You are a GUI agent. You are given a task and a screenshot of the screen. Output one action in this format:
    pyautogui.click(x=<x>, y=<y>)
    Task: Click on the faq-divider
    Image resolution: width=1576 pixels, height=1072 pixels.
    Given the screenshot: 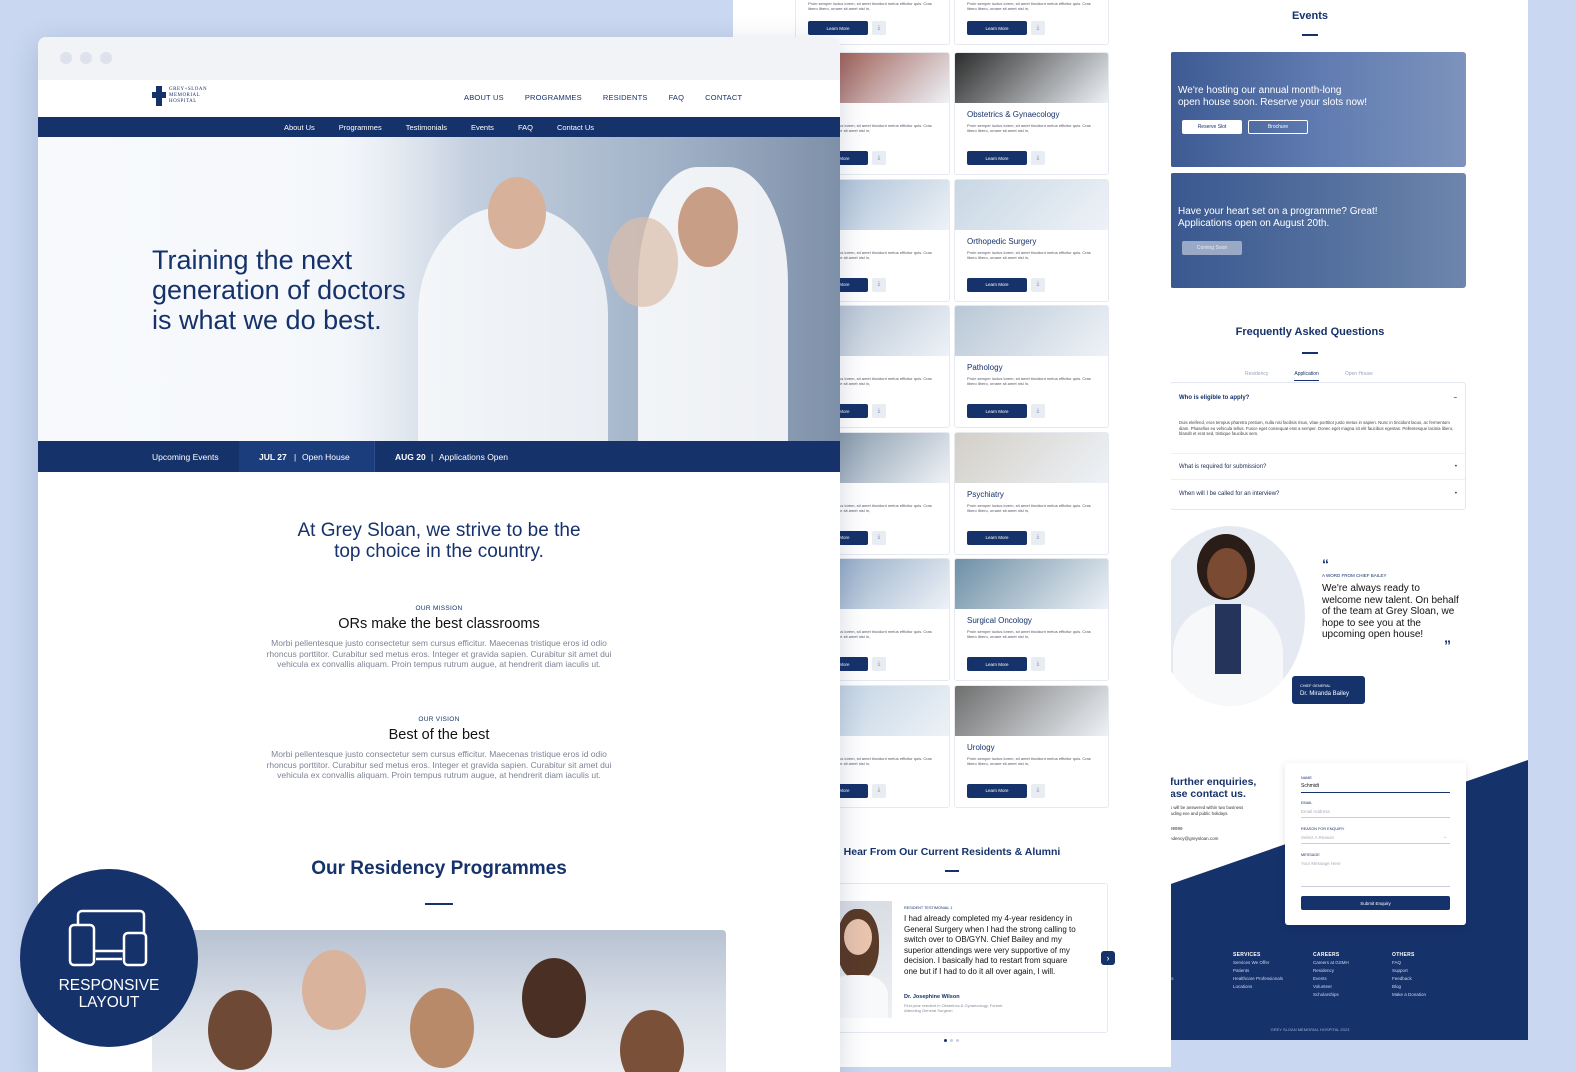 What is the action you would take?
    pyautogui.click(x=1318, y=479)
    